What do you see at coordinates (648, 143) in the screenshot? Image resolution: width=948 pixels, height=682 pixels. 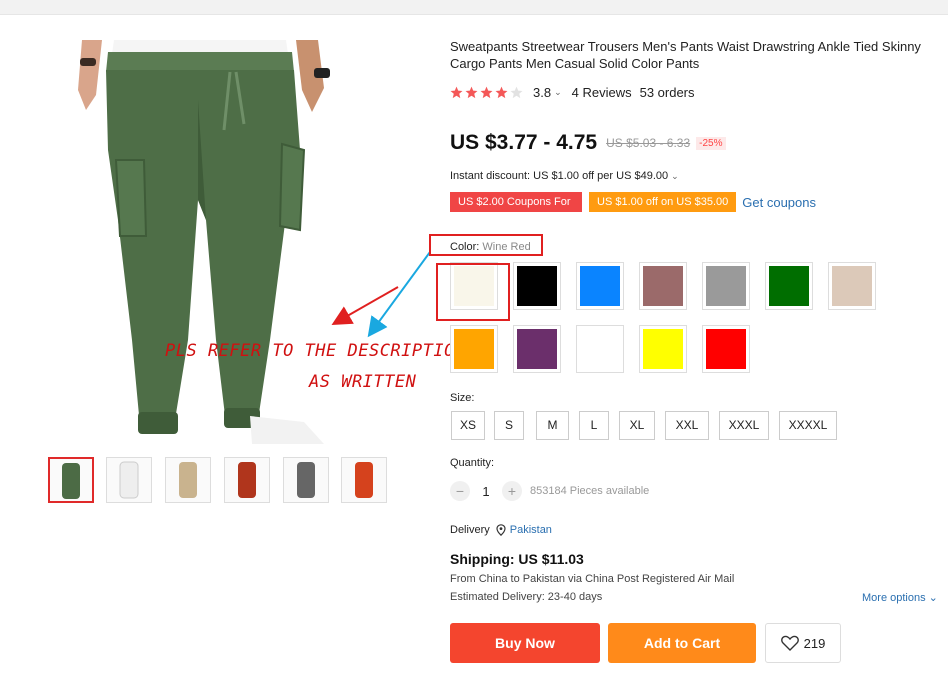 I see `original-price: US $5.03 - 6.33` at bounding box center [648, 143].